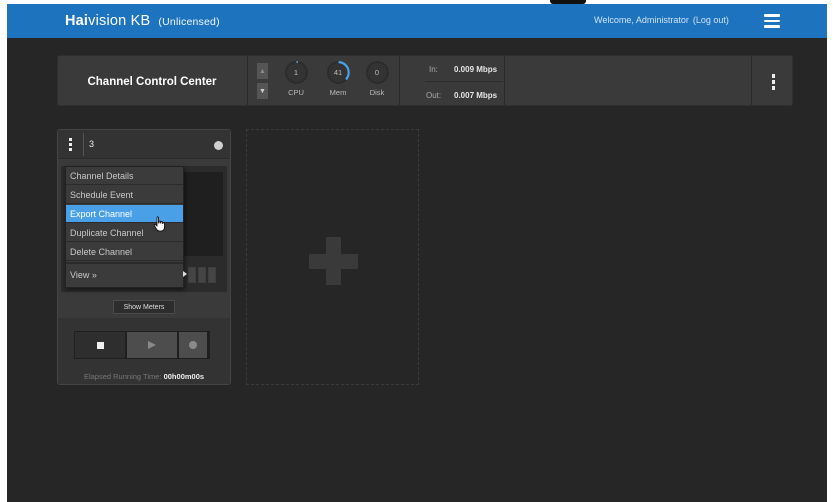 Image resolution: width=833 pixels, height=502 pixels. What do you see at coordinates (296, 62) in the screenshot?
I see `cpu-arc` at bounding box center [296, 62].